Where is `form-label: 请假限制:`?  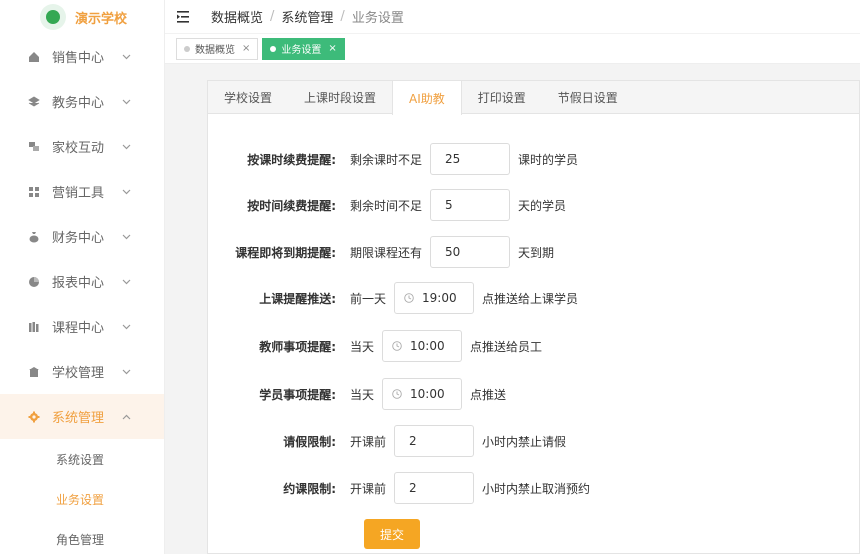 form-label: 请假限制: is located at coordinates (309, 441).